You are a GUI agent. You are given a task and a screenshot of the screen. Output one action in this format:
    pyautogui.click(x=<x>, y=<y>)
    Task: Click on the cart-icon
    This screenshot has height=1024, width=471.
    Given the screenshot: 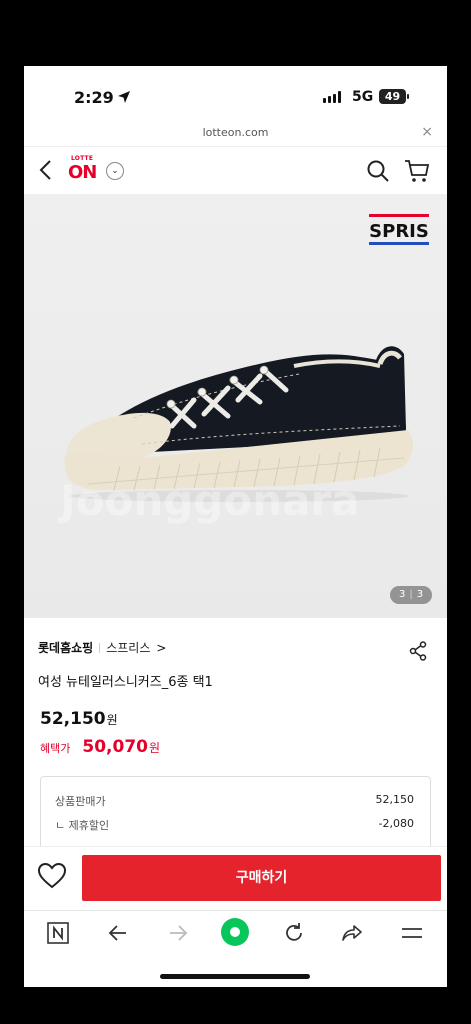 What is the action you would take?
    pyautogui.click(x=417, y=171)
    